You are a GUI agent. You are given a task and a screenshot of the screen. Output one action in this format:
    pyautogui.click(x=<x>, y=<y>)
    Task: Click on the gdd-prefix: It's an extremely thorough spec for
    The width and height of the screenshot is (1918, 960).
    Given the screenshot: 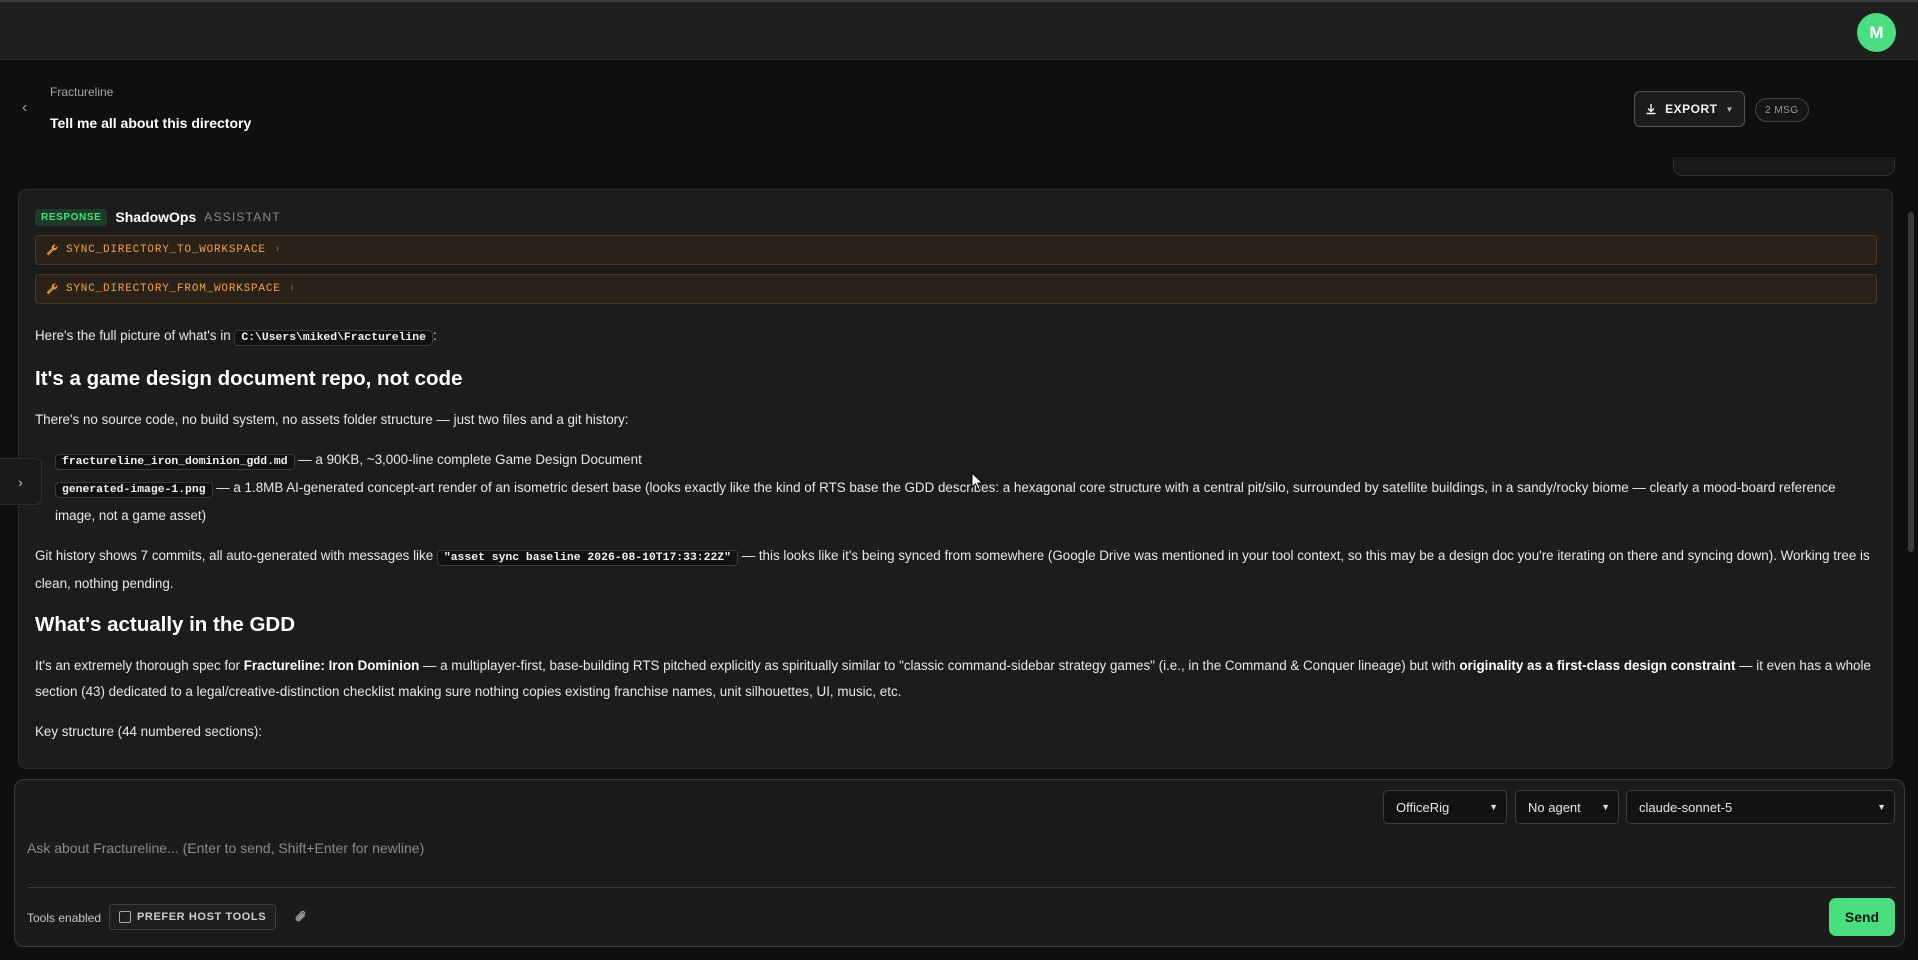 What is the action you would take?
    pyautogui.click(x=139, y=665)
    